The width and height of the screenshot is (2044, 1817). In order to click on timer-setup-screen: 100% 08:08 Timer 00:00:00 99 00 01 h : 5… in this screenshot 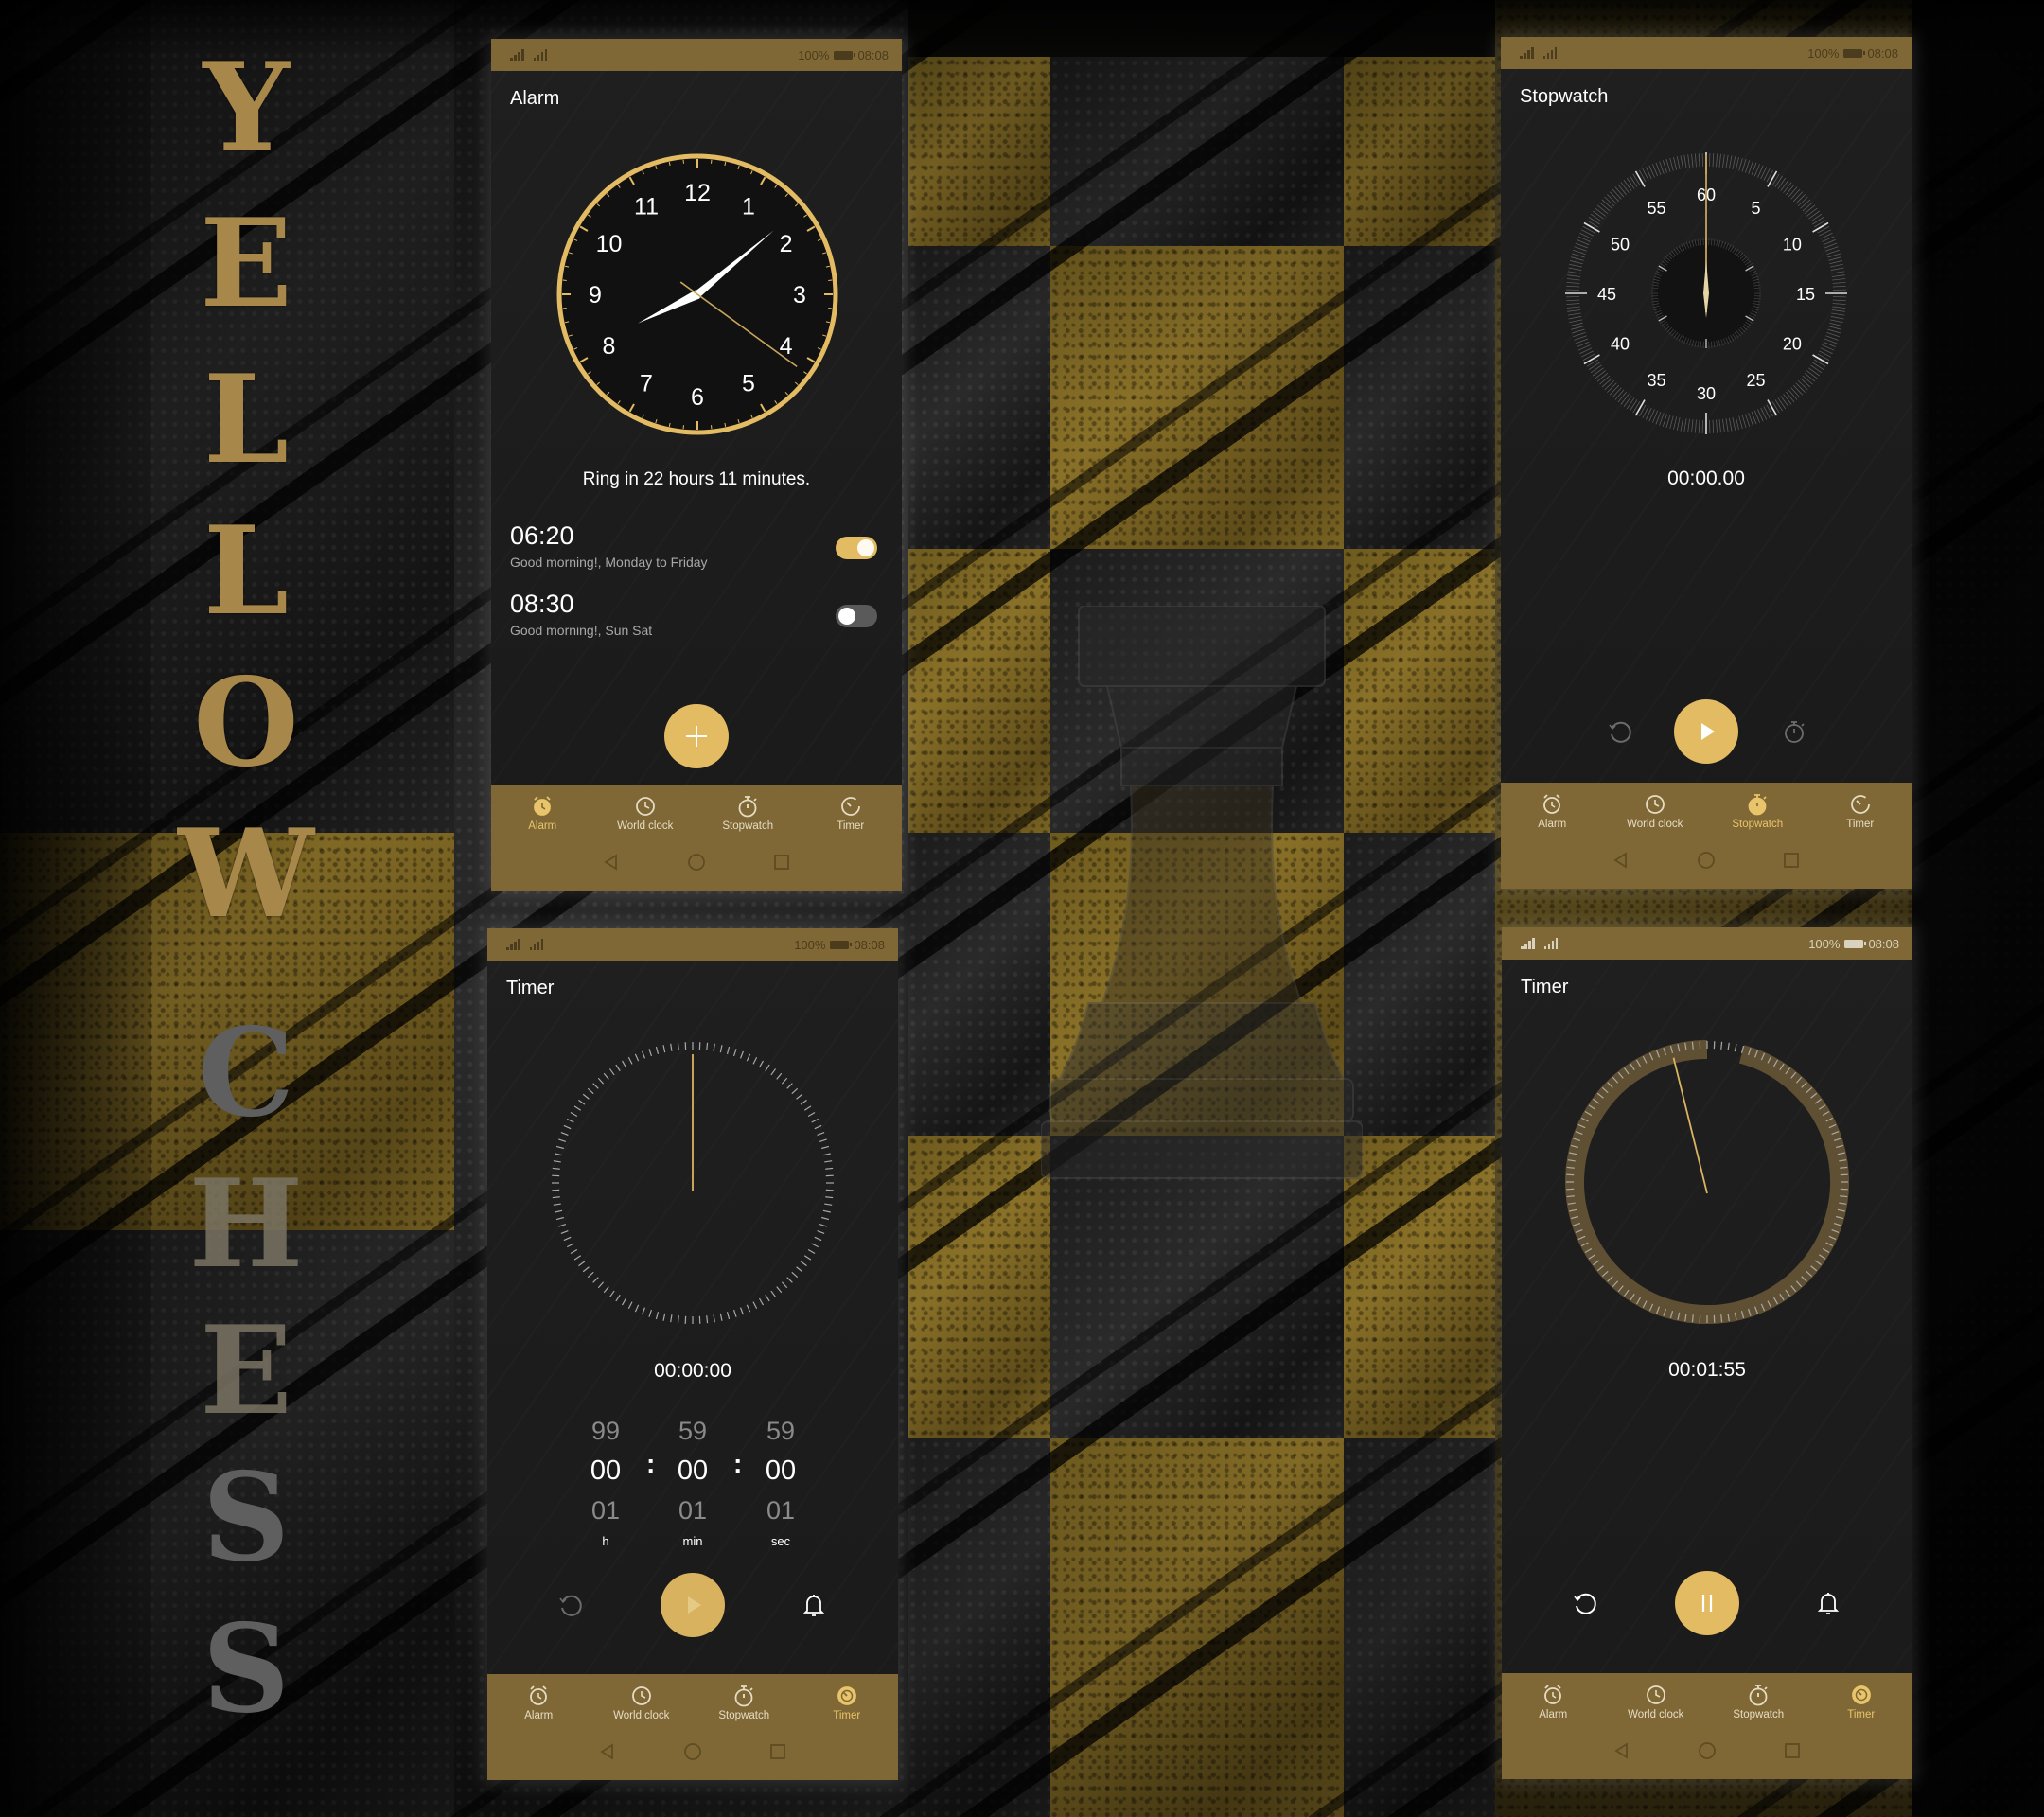, I will do `click(692, 1354)`.